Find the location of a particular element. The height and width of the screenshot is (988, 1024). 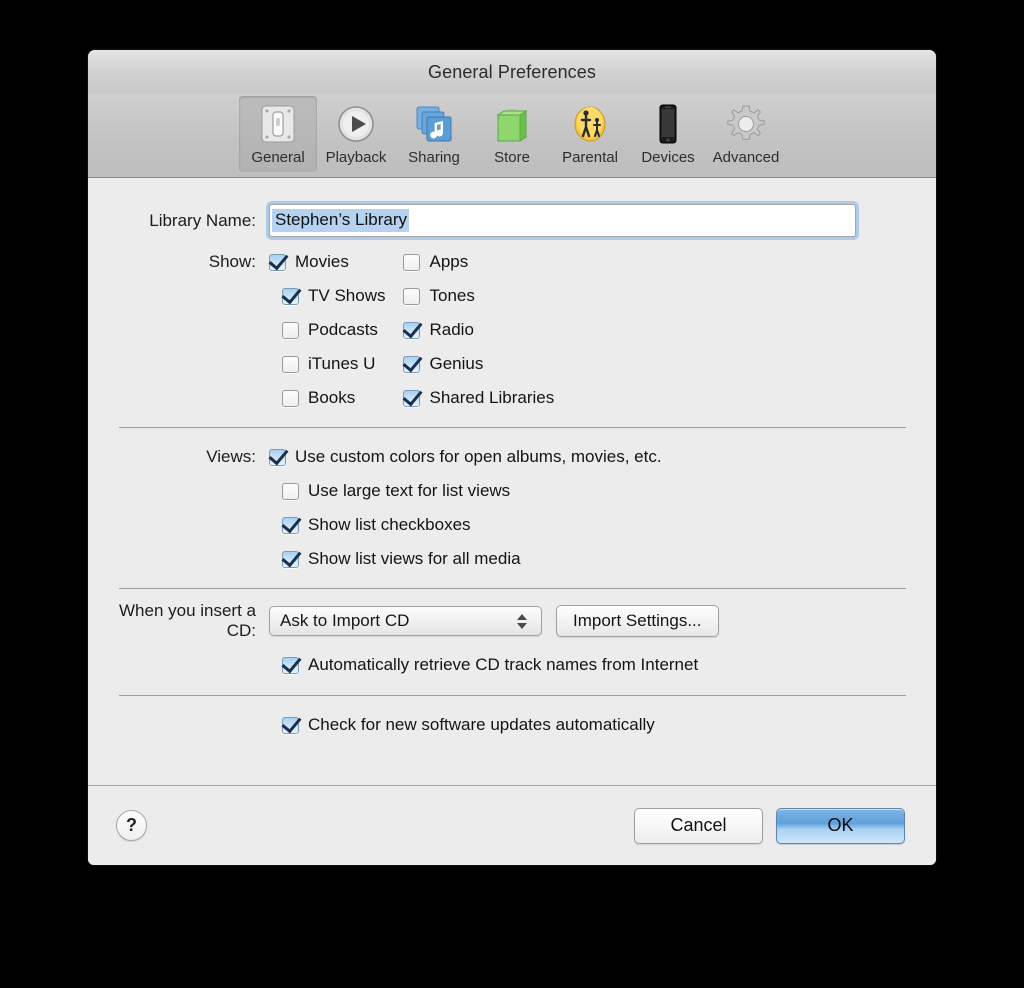

window-titlebar: General Preferences is located at coordinates (512, 72).